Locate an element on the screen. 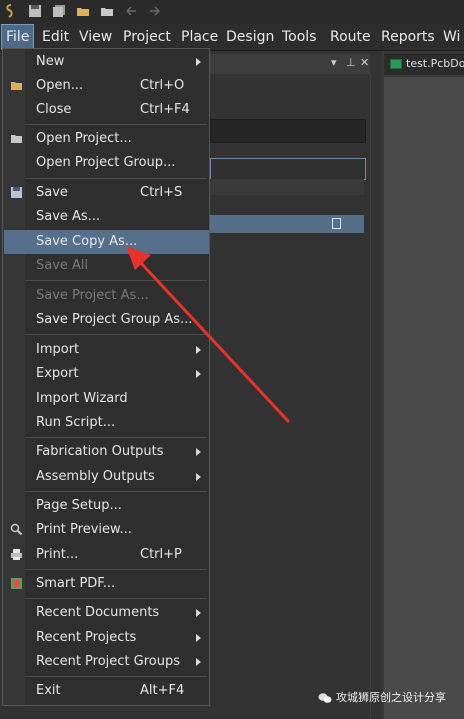  annotation-arrow is located at coordinates (208, 334).